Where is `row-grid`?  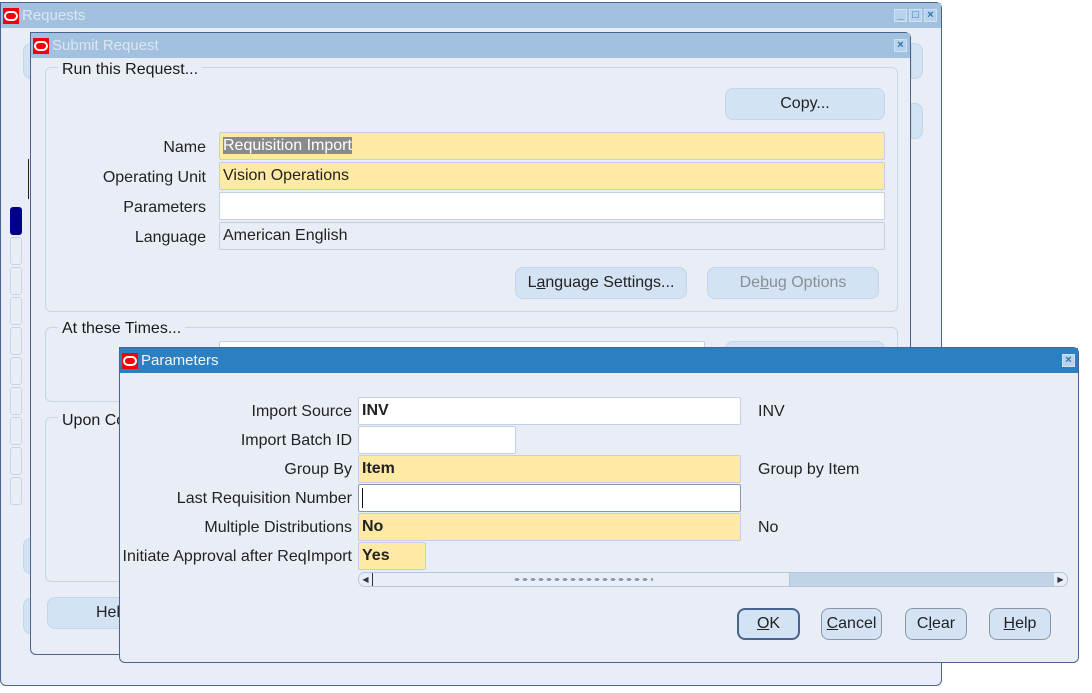
row-grid is located at coordinates (21, 357).